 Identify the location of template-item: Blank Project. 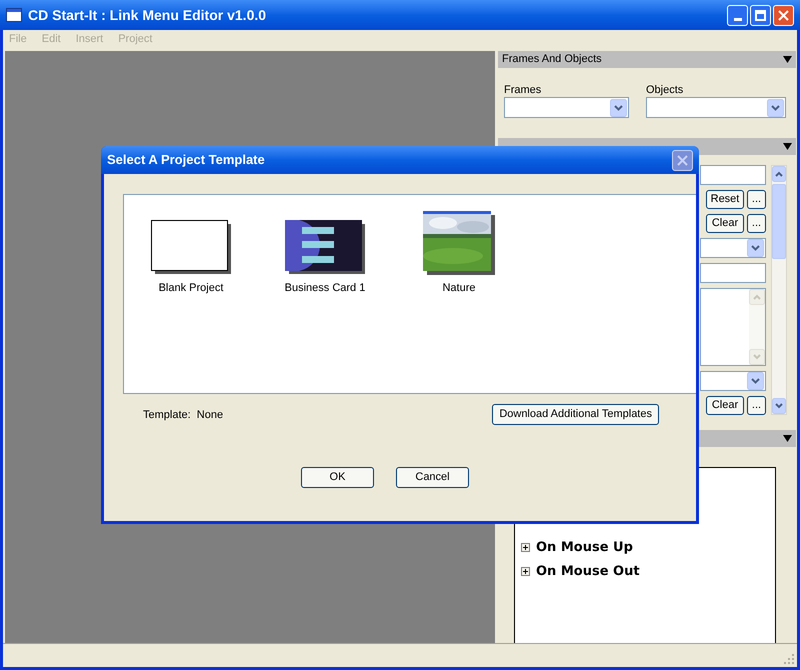
(191, 251).